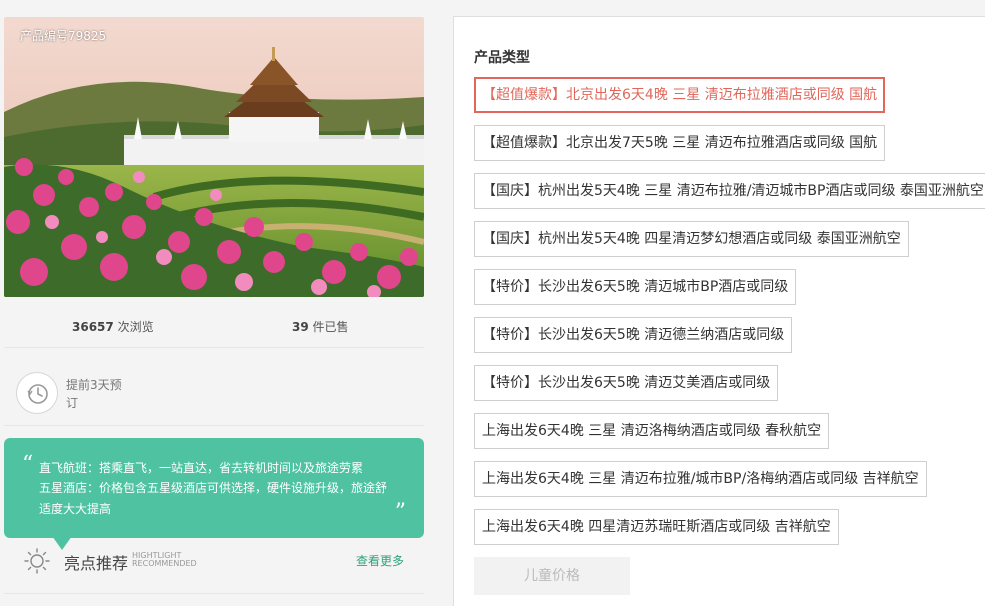 The width and height of the screenshot is (985, 606). I want to click on quote-open-icon: “, so click(28, 464).